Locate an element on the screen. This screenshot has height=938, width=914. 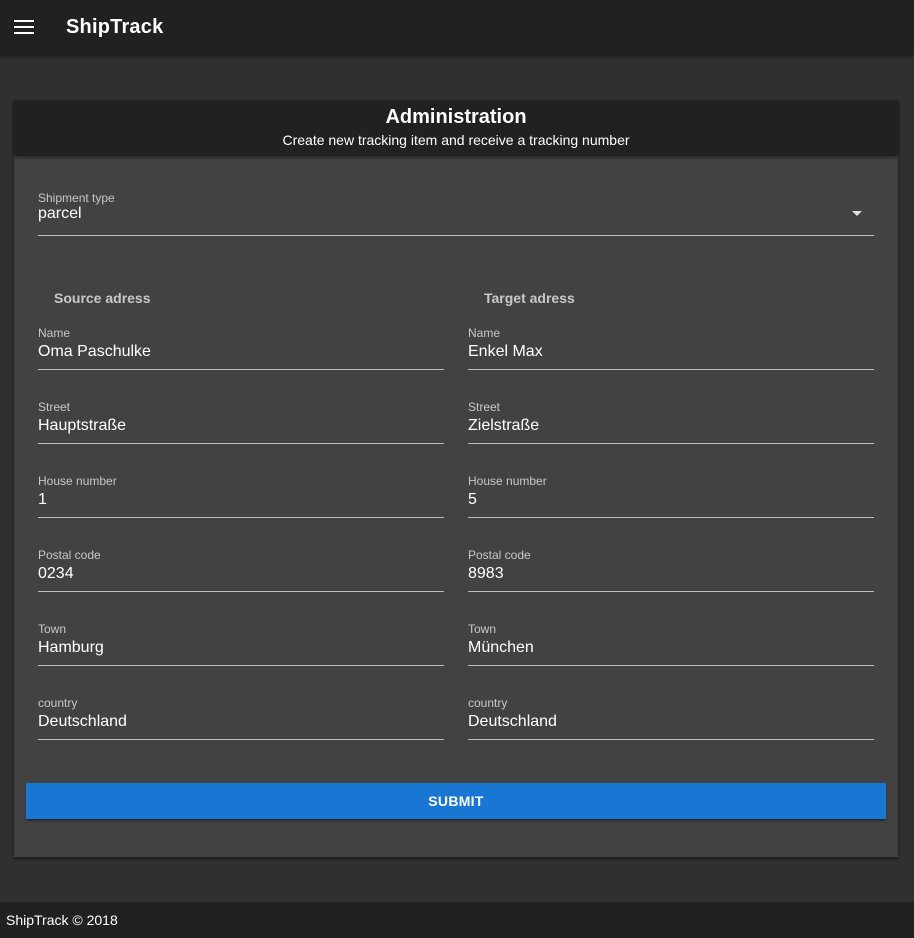
source-town-label: Town is located at coordinates (52, 629).